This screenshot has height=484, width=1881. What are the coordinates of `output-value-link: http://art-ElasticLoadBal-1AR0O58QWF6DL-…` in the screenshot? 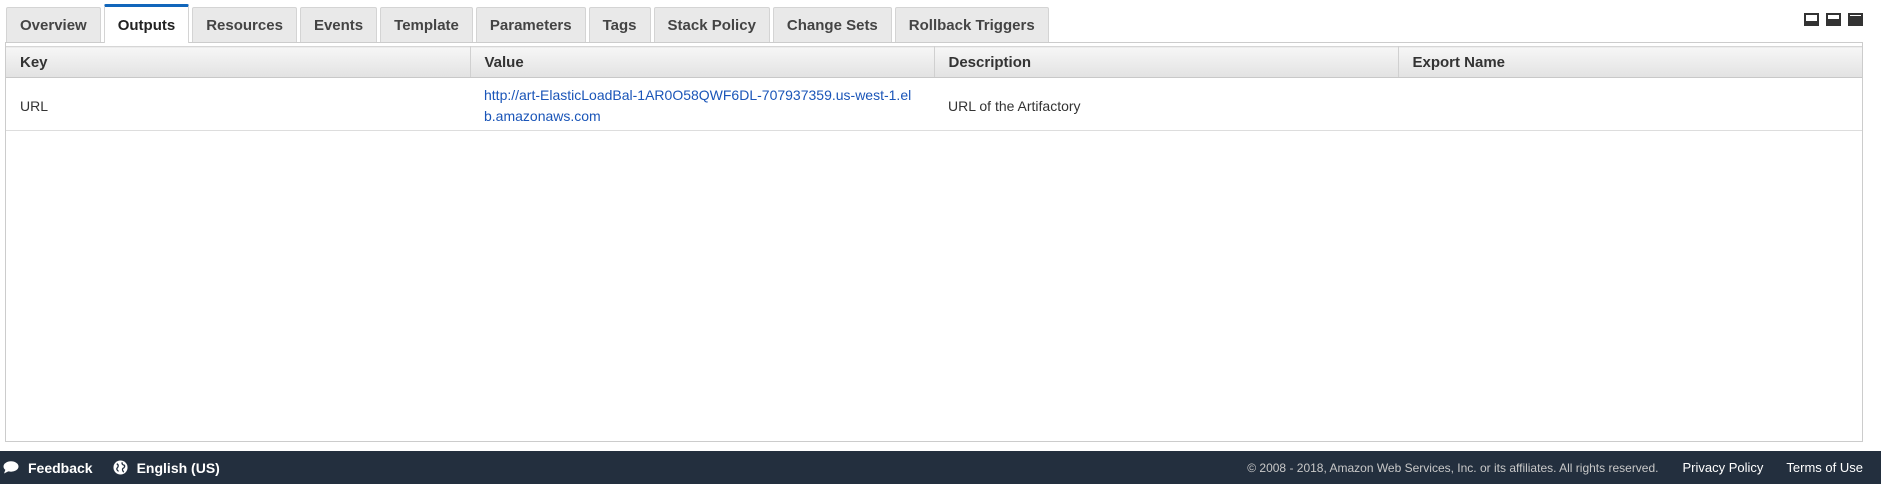 It's located at (702, 104).